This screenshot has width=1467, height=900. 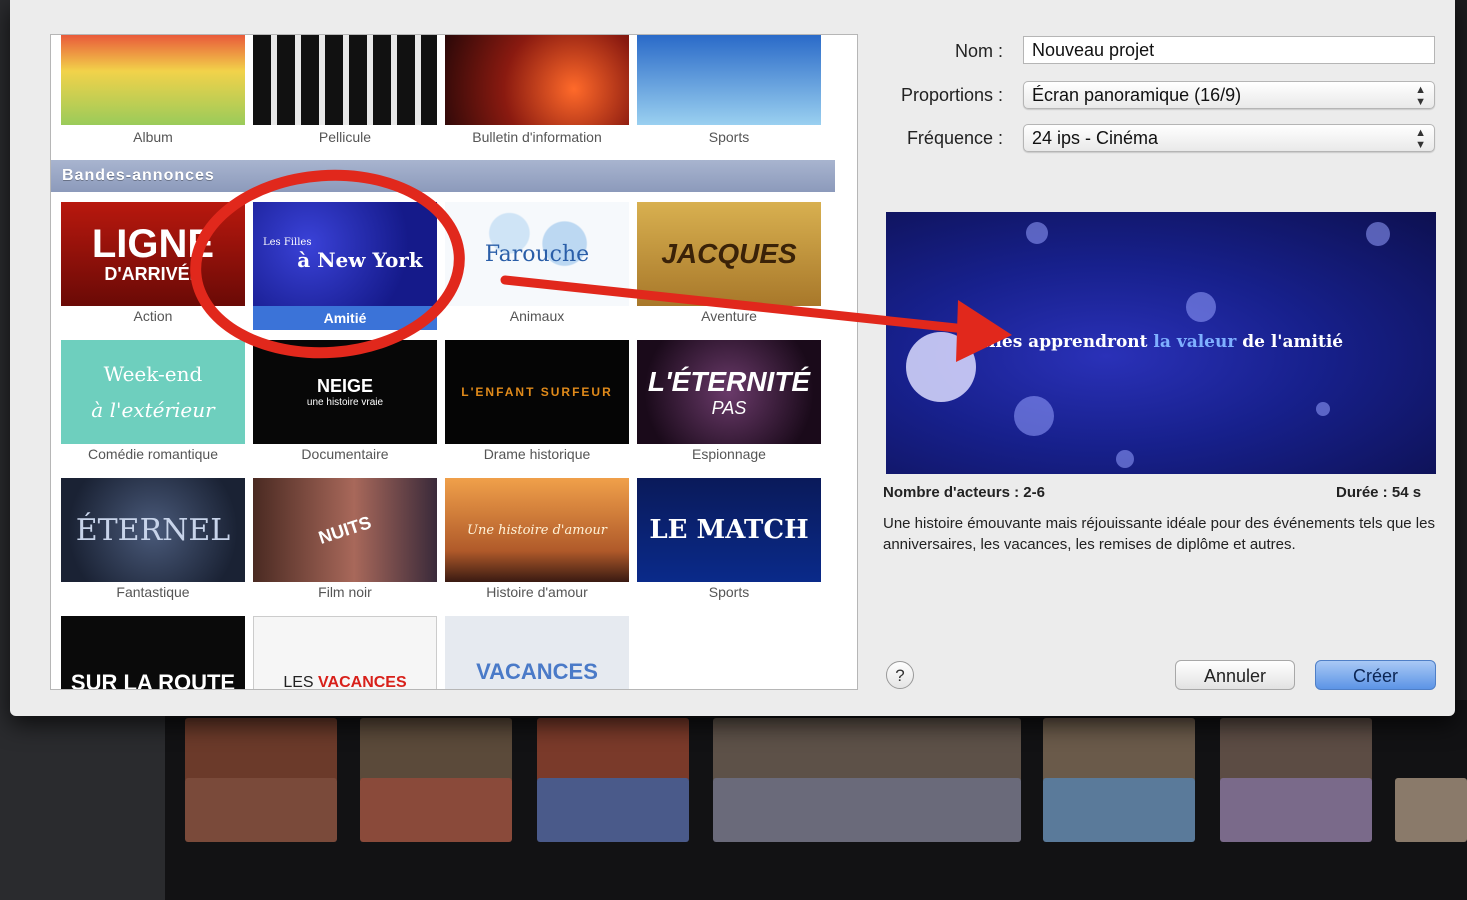 I want to click on annotation-arrow, so click(x=756, y=318).